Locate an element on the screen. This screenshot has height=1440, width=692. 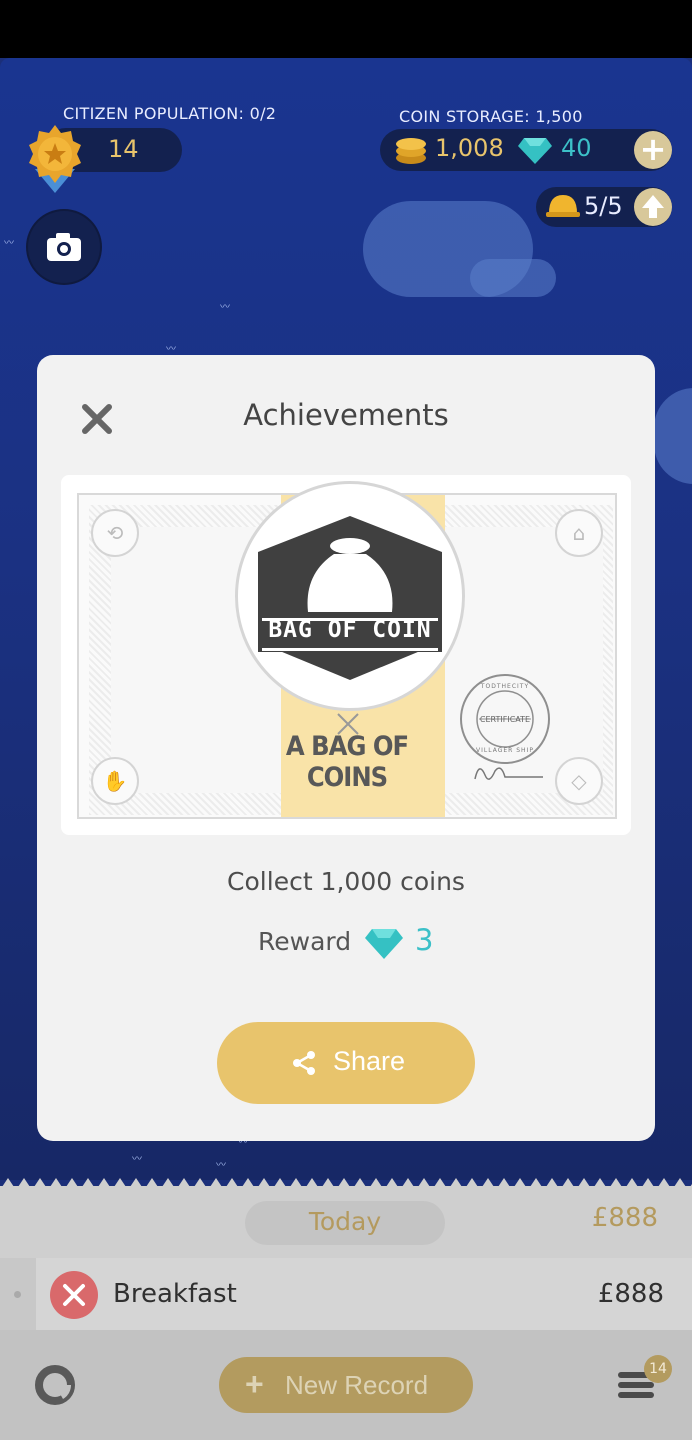
list-item is located at coordinates (346, 1294).